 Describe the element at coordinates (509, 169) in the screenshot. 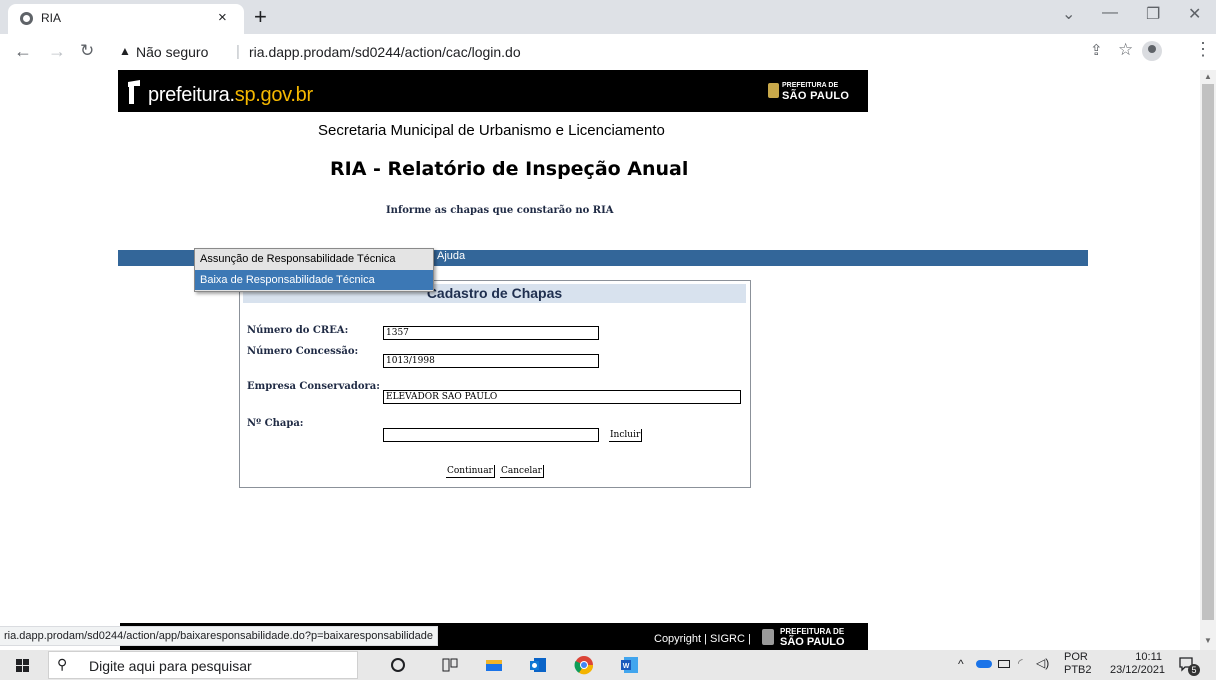

I see `page-title: RIA - Relatório de Inspeção Anual` at that location.